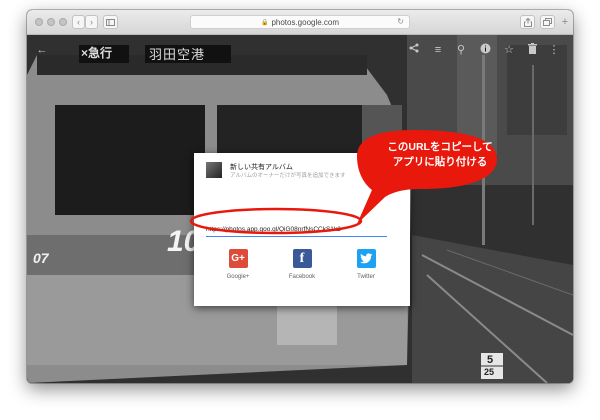 Image resolution: width=600 pixels, height=420 pixels. I want to click on sidebar-icon, so click(110, 22).